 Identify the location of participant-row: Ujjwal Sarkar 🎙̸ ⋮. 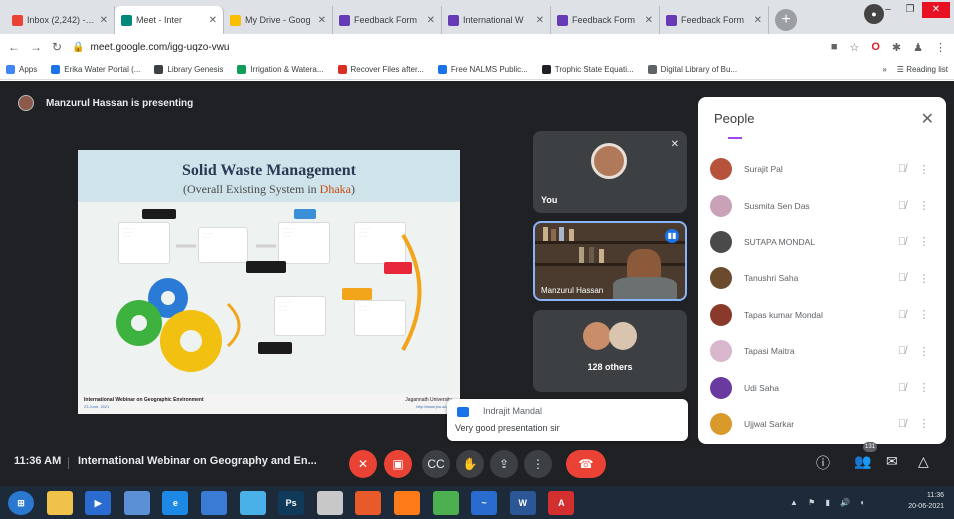
(822, 424).